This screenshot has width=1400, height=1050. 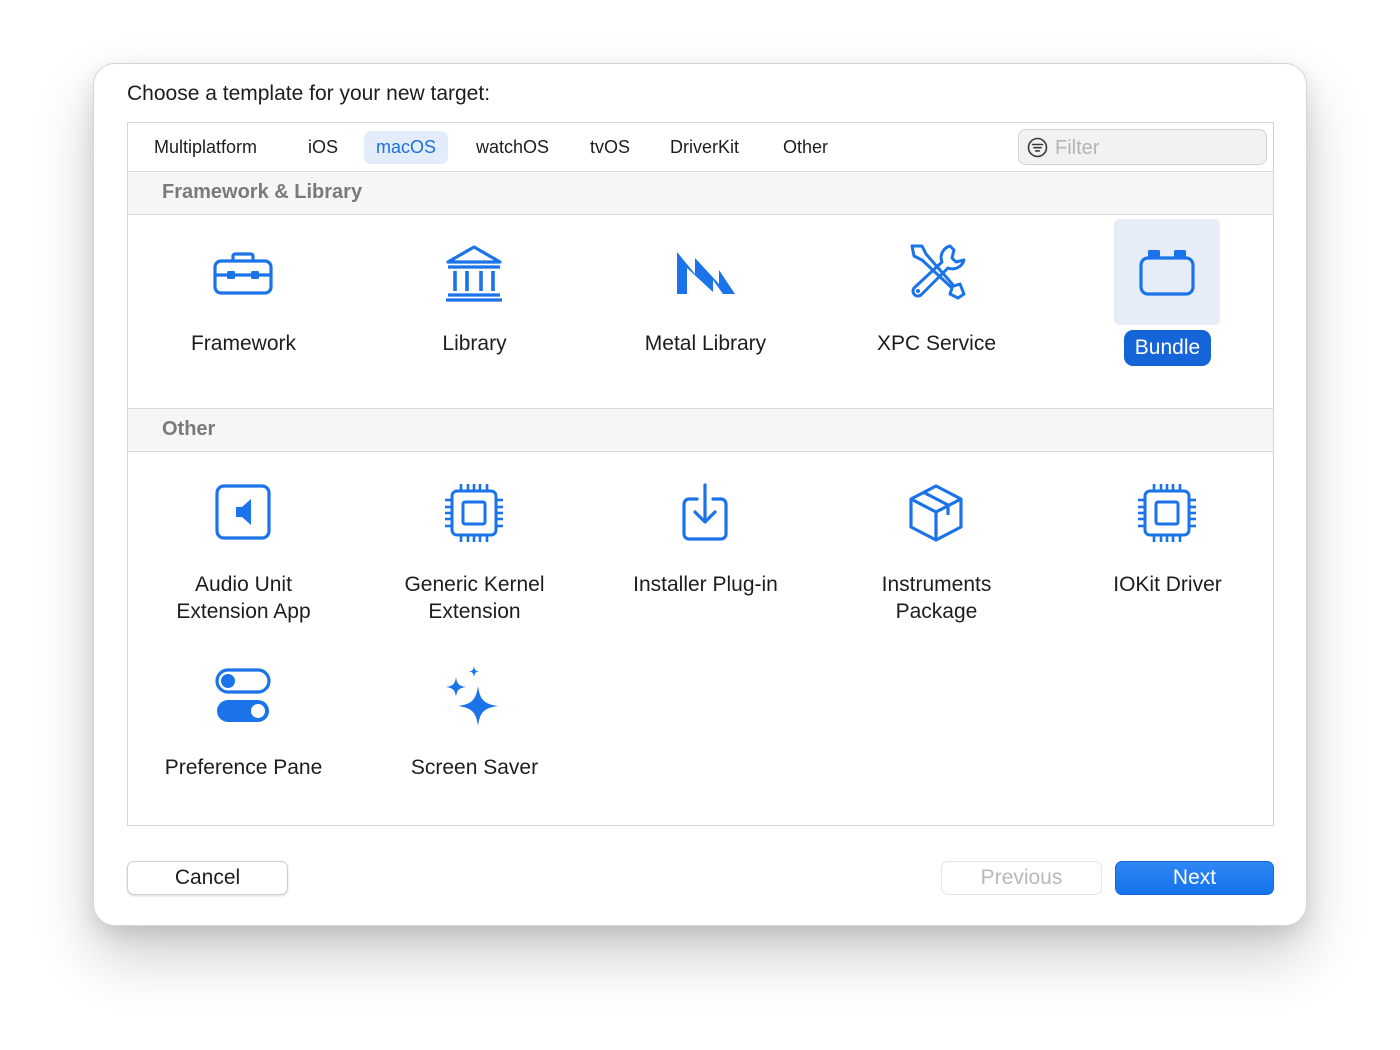 I want to click on tab-driverkit: DriverKit, so click(x=704, y=147).